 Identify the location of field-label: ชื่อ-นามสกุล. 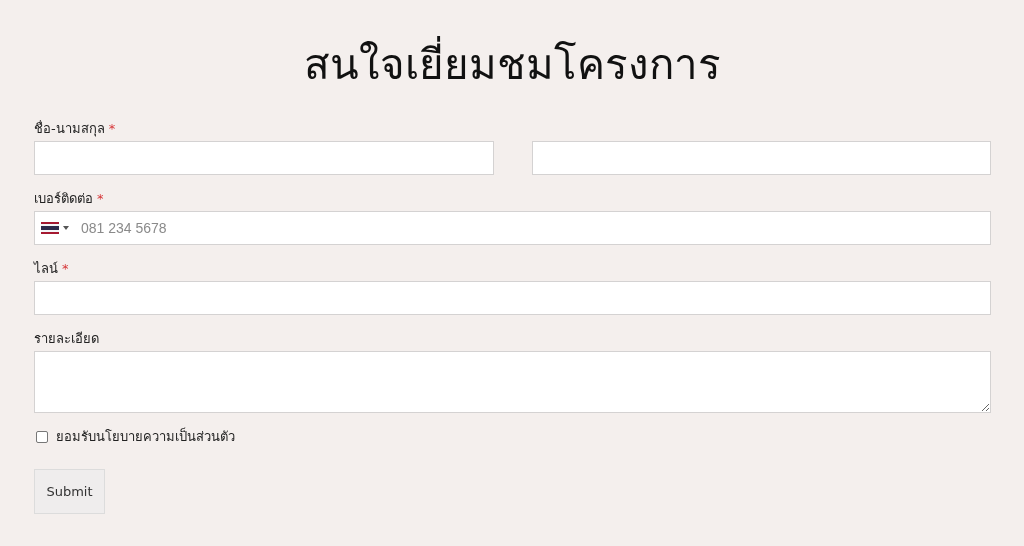
(69, 129).